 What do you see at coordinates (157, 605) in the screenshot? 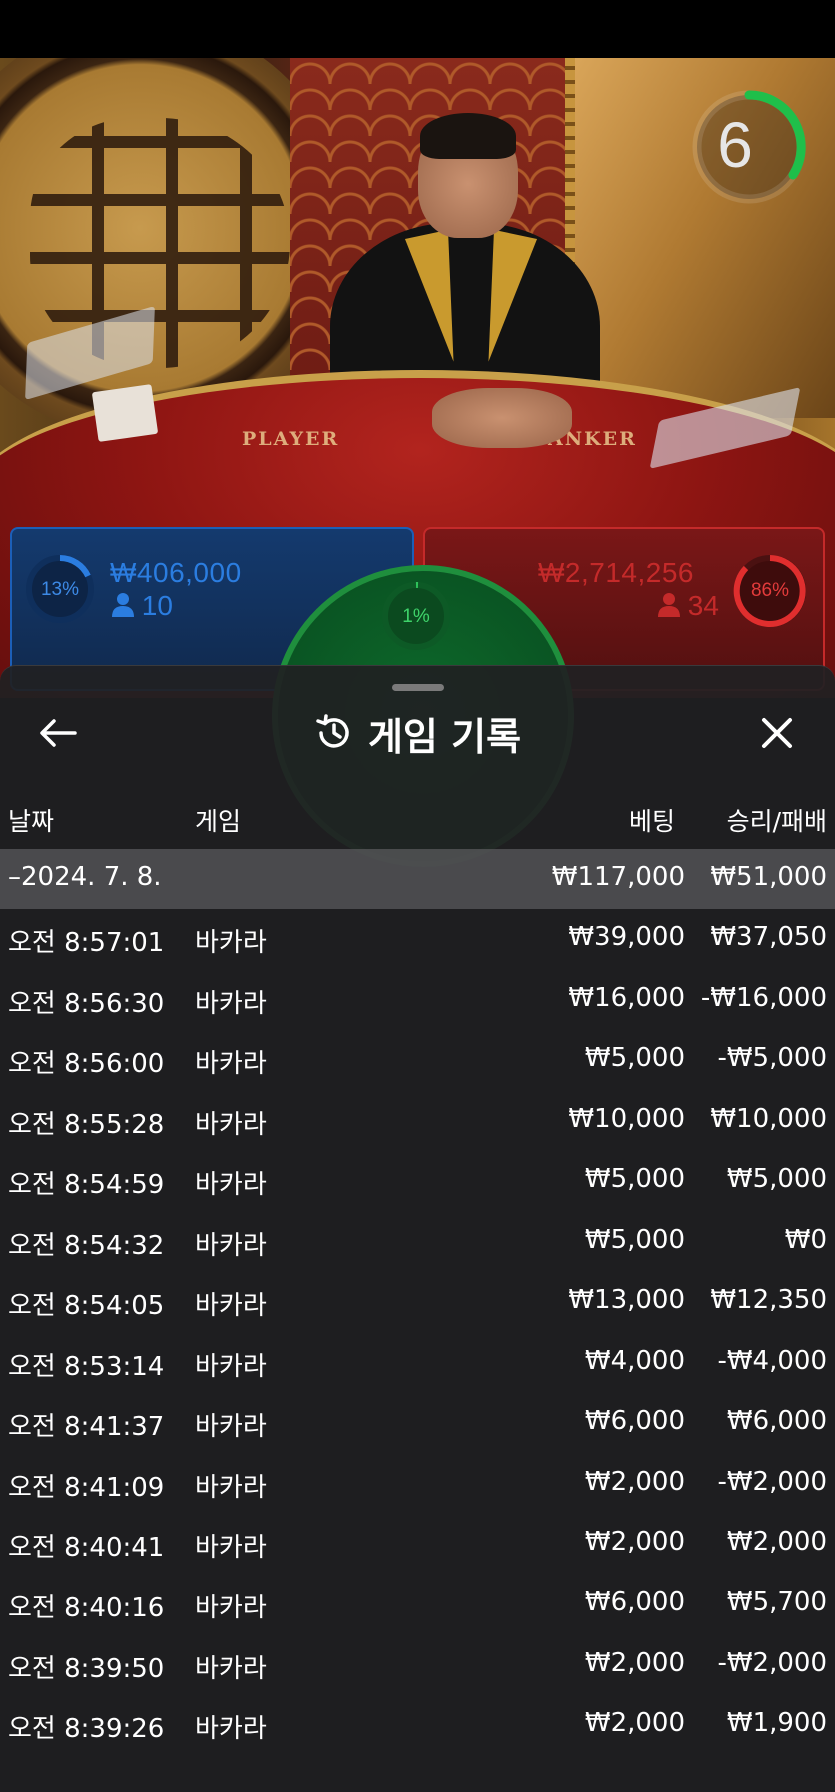
I see `player-count-value: 10` at bounding box center [157, 605].